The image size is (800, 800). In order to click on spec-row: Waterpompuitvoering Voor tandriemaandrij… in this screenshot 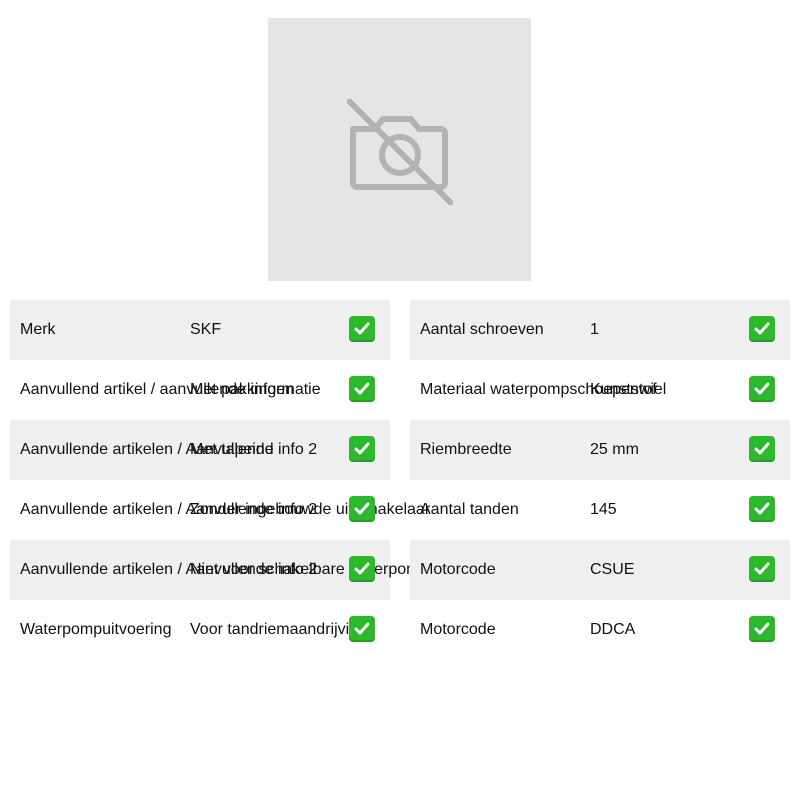, I will do `click(200, 630)`.